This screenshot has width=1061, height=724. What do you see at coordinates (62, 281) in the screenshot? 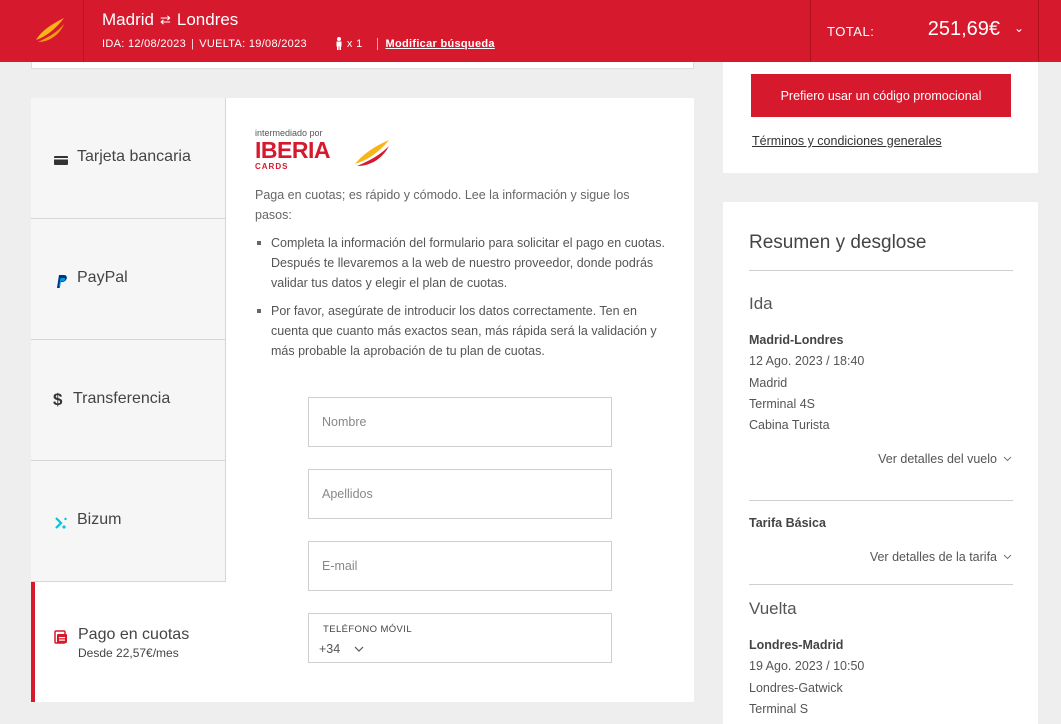
I see `paypal-icon` at bounding box center [62, 281].